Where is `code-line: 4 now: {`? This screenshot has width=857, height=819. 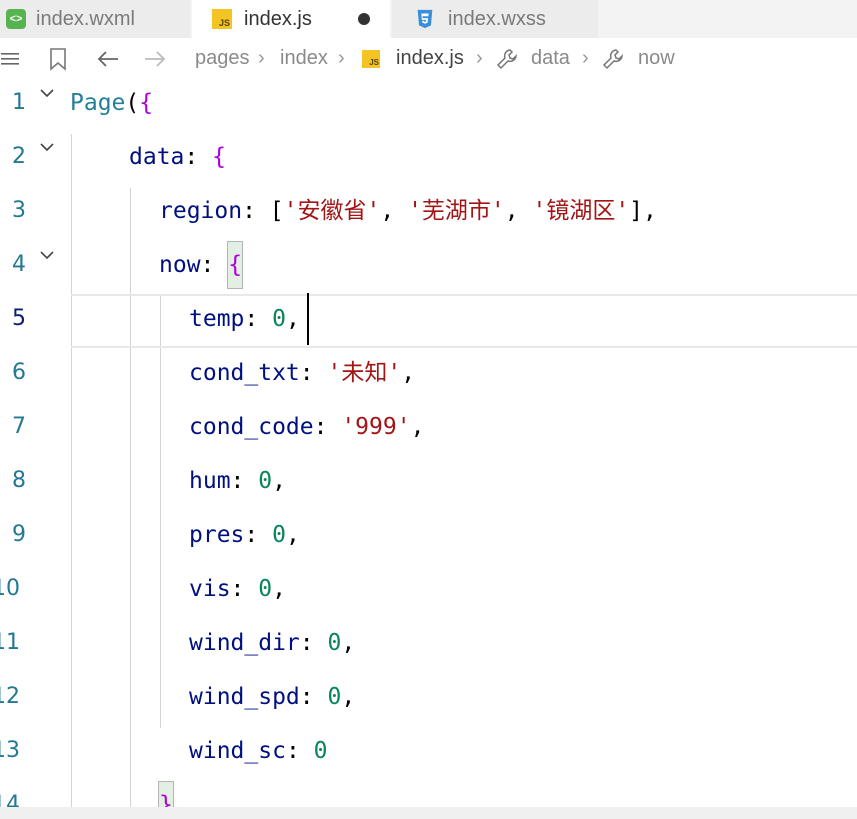
code-line: 4 now: { is located at coordinates (428, 268).